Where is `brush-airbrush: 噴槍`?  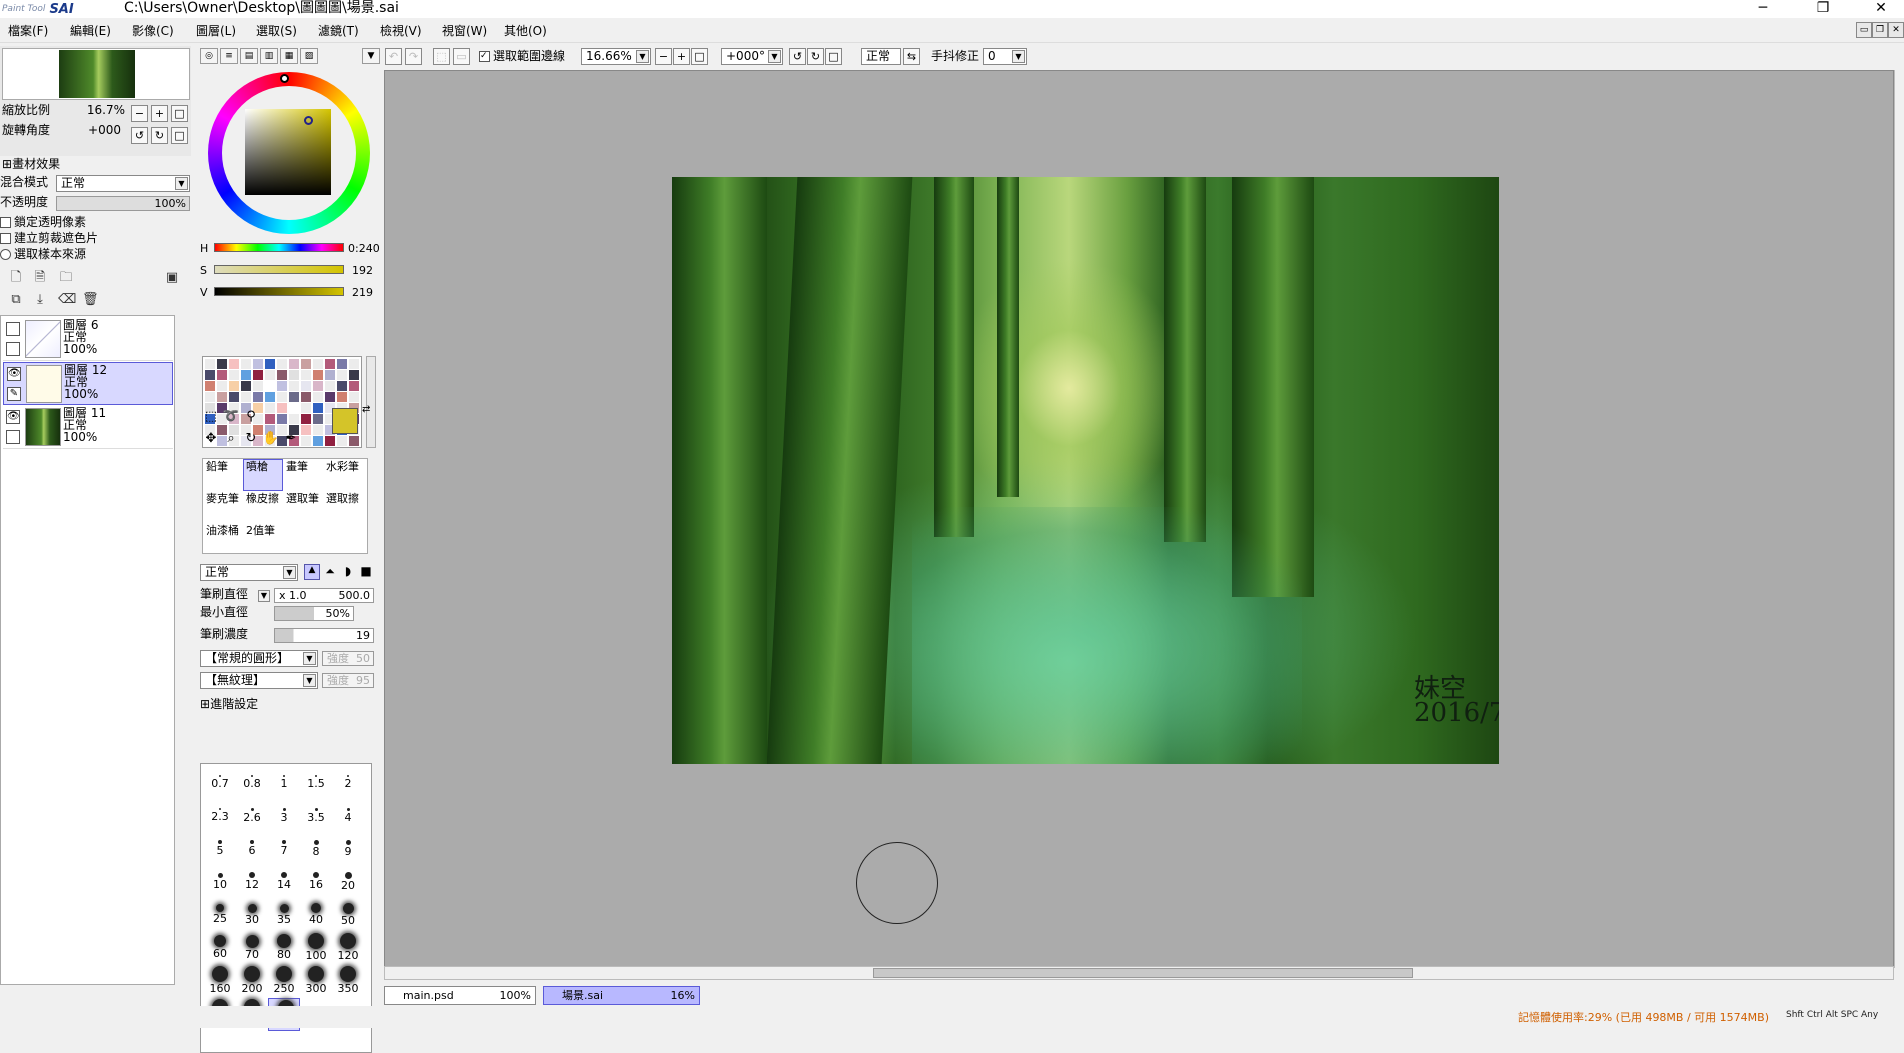
brush-airbrush: 噴槍 is located at coordinates (263, 475).